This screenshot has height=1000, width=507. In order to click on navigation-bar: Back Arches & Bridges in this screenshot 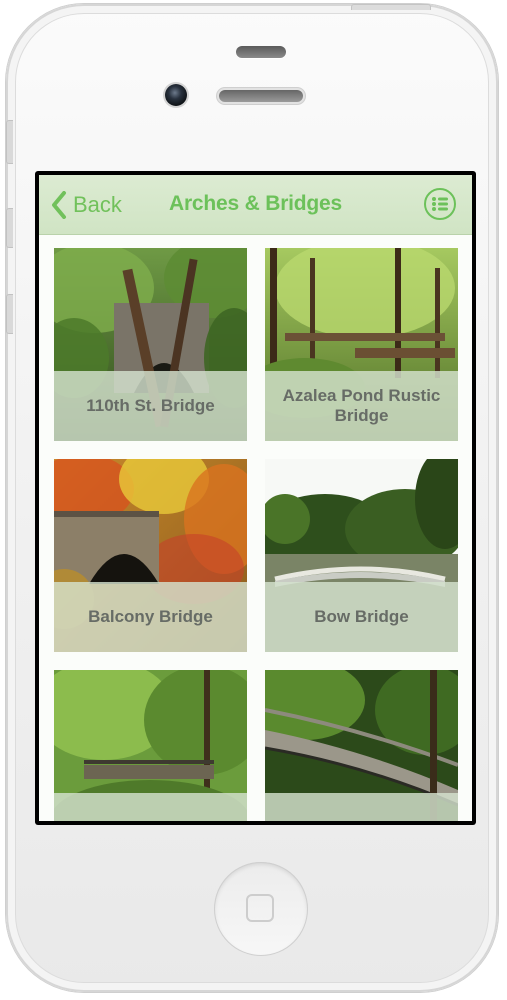, I will do `click(255, 205)`.